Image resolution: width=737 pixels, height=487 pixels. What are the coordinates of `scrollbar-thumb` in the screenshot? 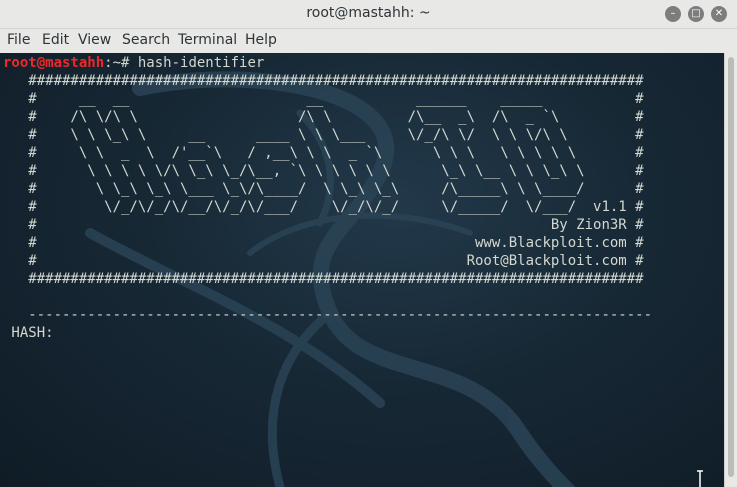 It's located at (731, 267).